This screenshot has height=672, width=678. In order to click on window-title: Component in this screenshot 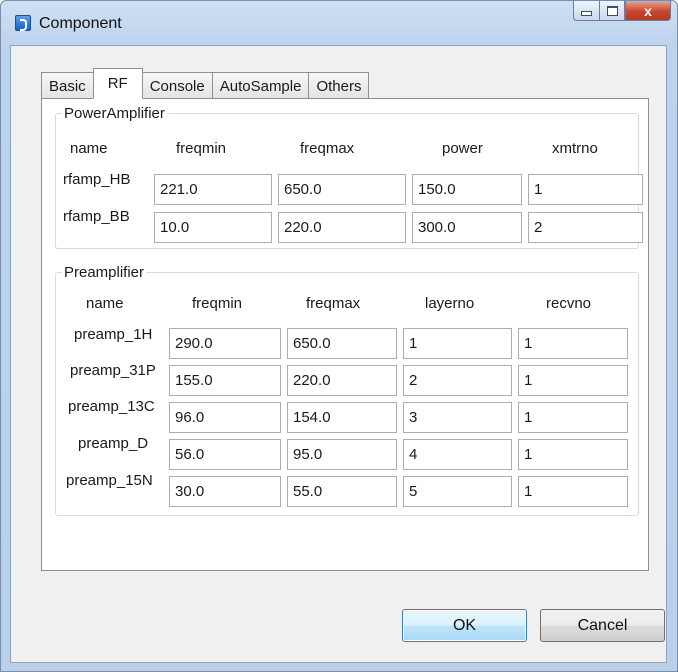, I will do `click(80, 23)`.